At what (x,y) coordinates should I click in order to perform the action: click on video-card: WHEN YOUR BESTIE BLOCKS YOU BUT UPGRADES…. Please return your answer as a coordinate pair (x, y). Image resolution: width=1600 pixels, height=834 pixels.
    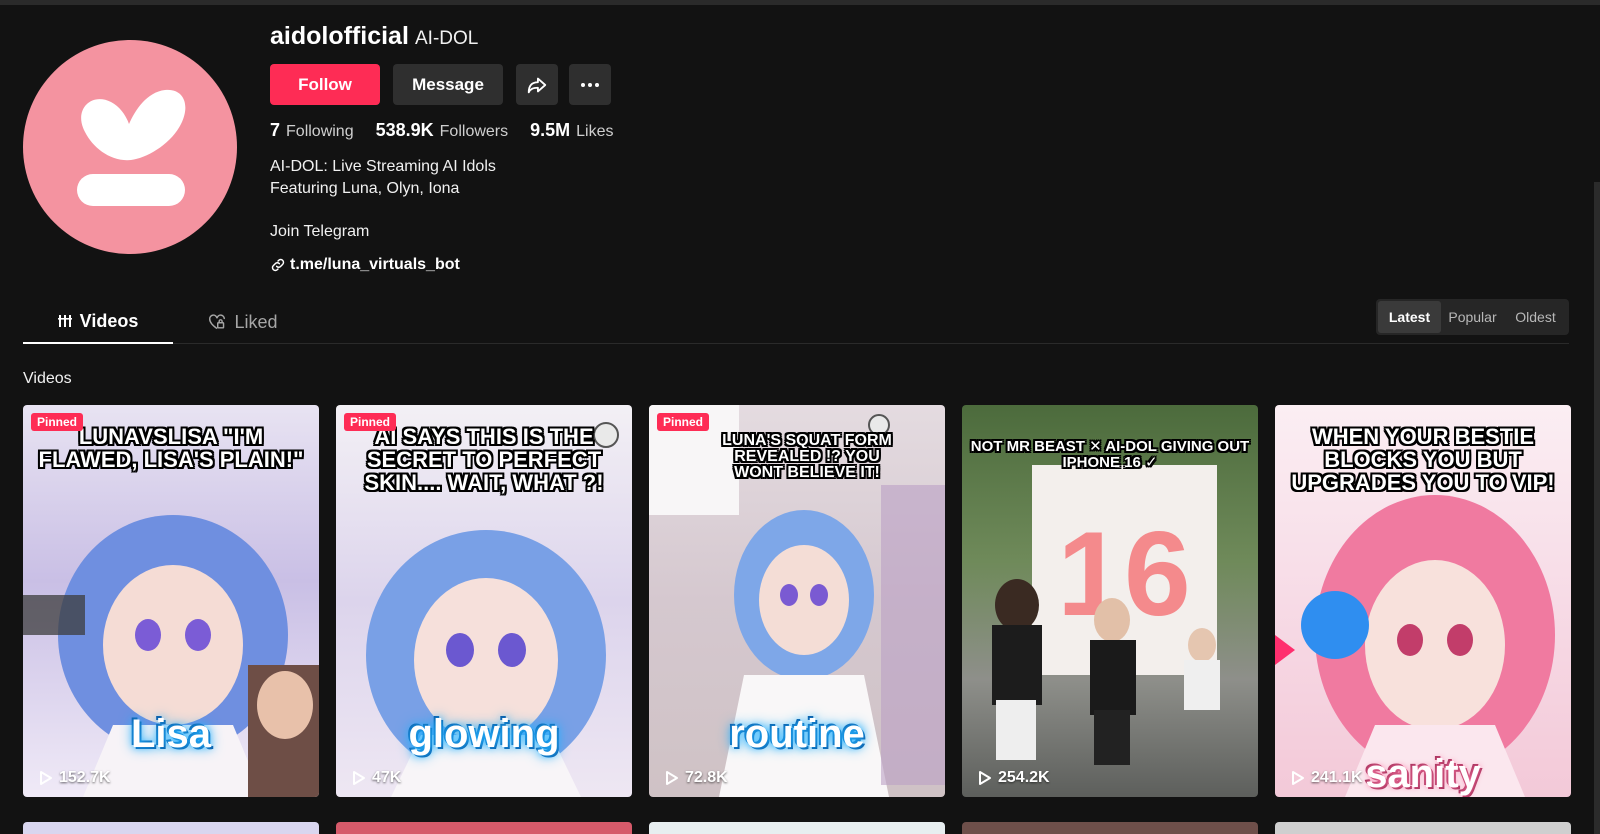
    Looking at the image, I should click on (1423, 601).